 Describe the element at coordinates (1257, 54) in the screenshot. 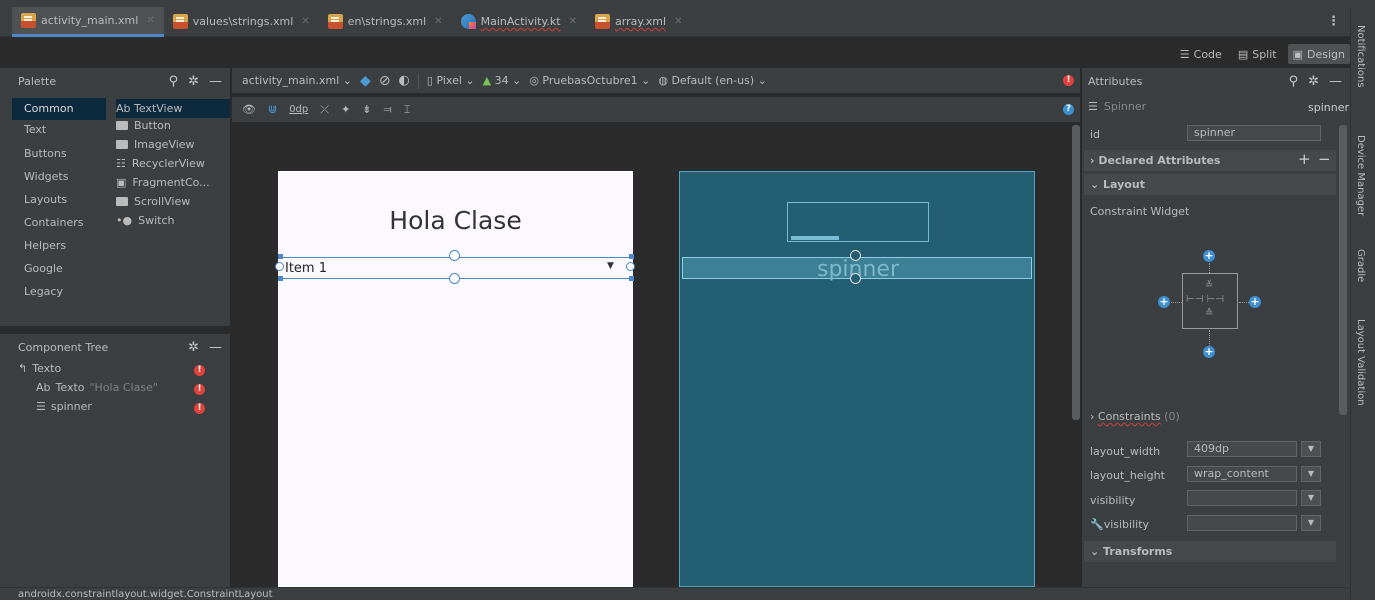

I see `split-view-button: ▤ Split` at that location.